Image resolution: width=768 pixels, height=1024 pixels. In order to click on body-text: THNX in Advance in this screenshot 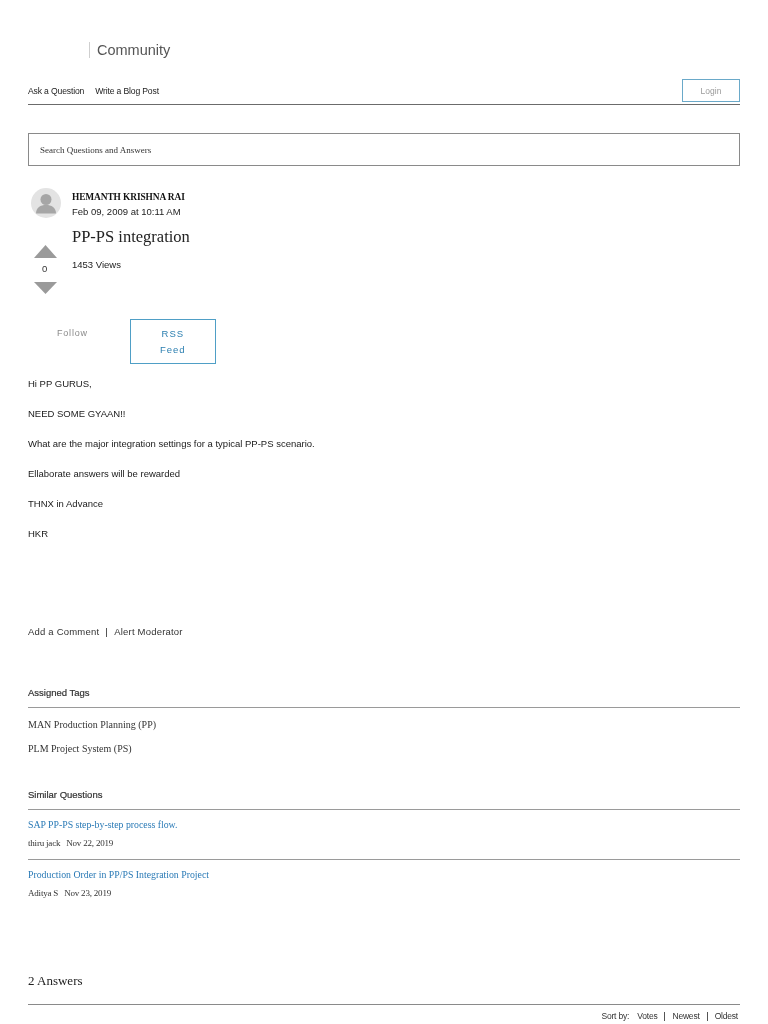, I will do `click(66, 504)`.